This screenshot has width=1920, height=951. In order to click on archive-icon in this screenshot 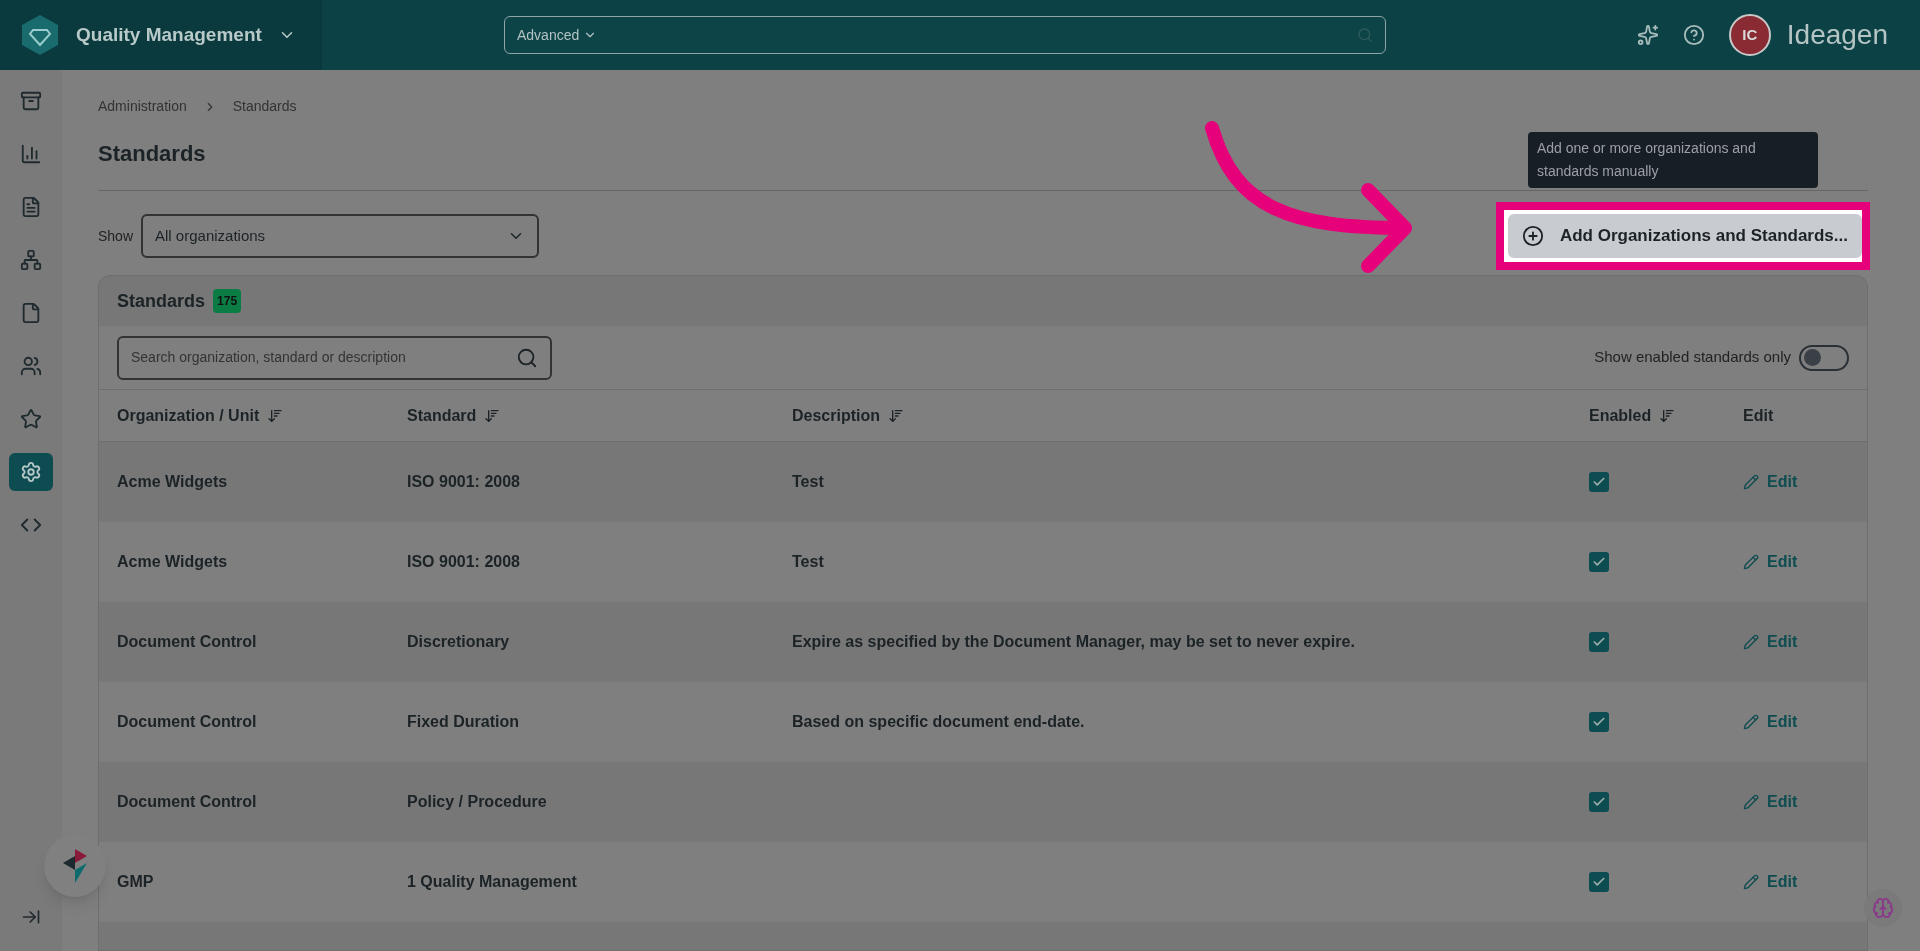, I will do `click(31, 101)`.